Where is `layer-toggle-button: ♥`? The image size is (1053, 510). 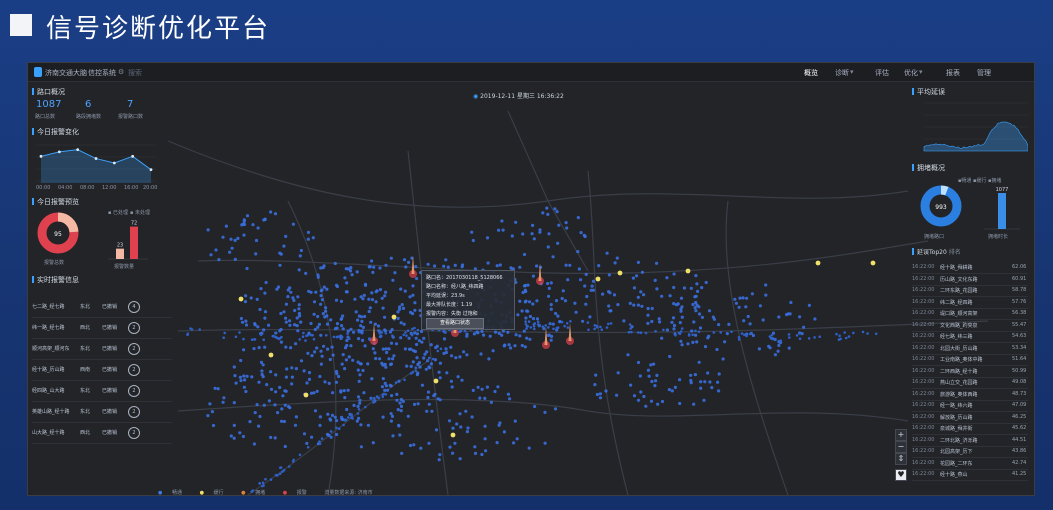
layer-toggle-button: ♥ is located at coordinates (901, 475).